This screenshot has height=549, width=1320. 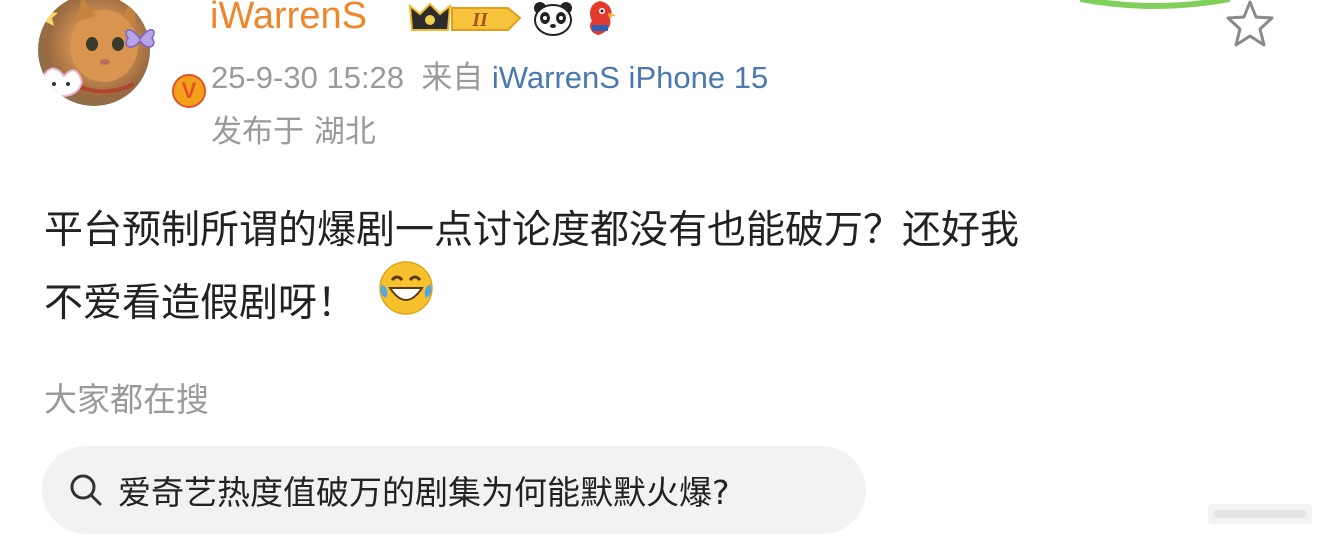 I want to click on user-badges: II, so click(x=514, y=19).